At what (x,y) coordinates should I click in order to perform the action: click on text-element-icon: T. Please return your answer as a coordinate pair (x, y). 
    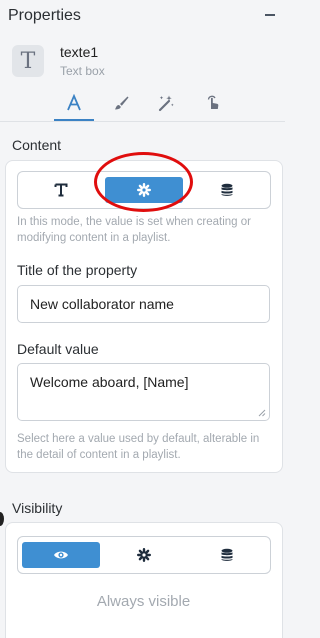
    Looking at the image, I should click on (28, 61).